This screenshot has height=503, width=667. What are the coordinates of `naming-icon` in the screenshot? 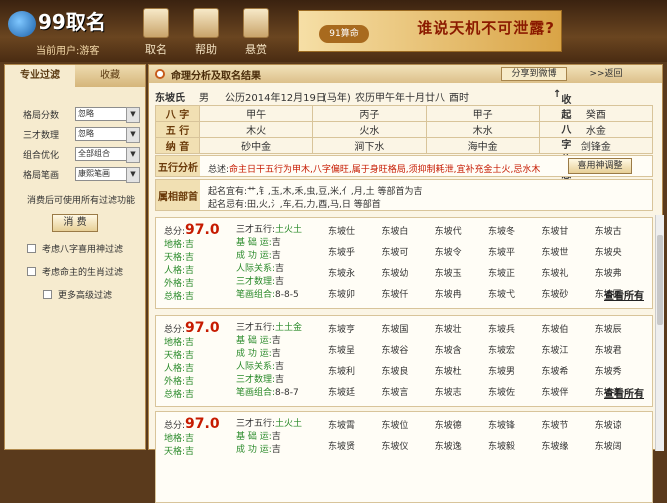 It's located at (156, 23).